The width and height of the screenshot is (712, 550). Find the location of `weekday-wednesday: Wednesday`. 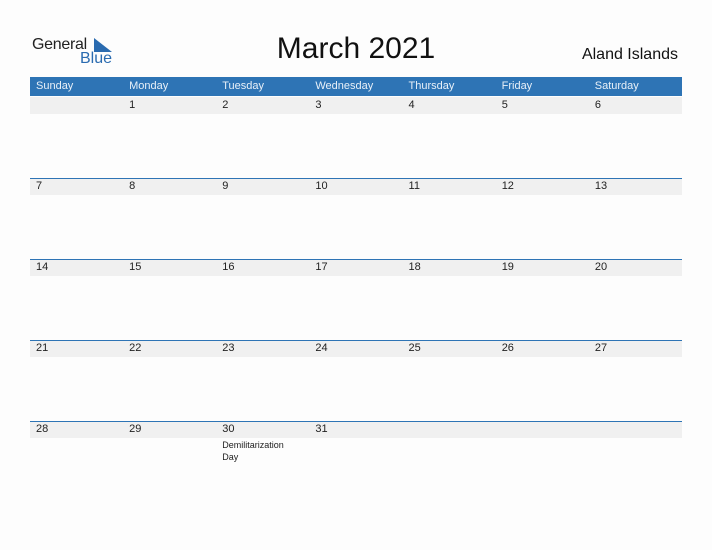

weekday-wednesday: Wednesday is located at coordinates (344, 86).